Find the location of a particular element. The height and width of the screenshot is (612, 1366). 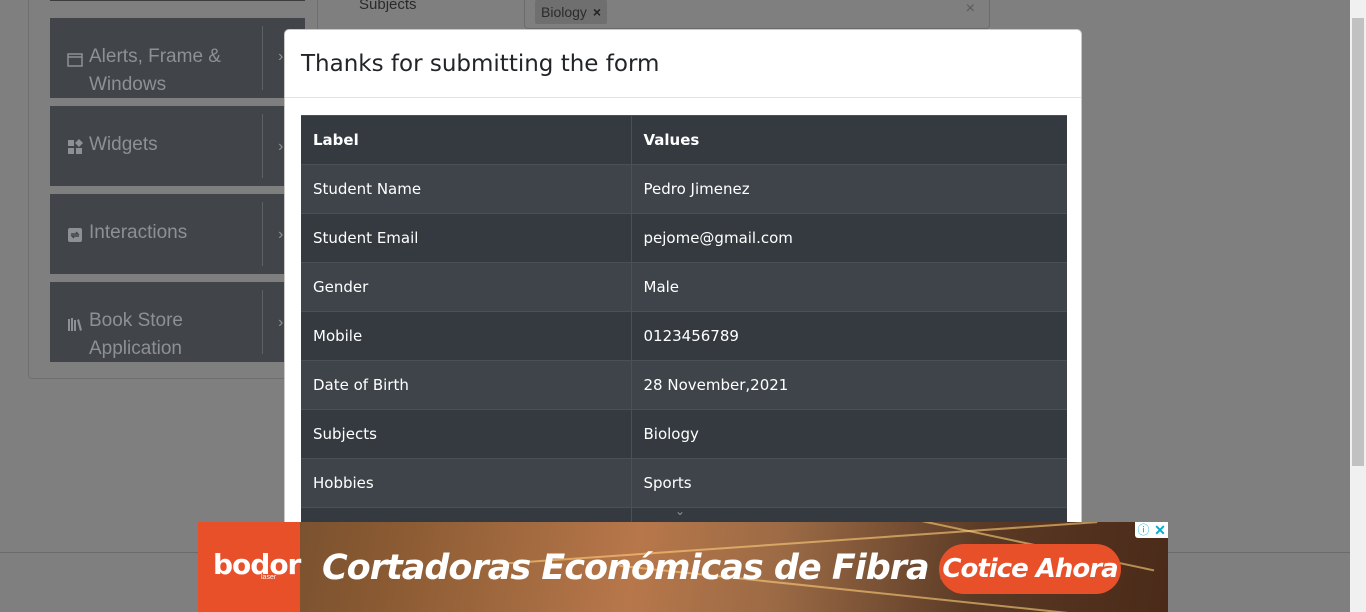

widgets-icon is located at coordinates (75, 146).